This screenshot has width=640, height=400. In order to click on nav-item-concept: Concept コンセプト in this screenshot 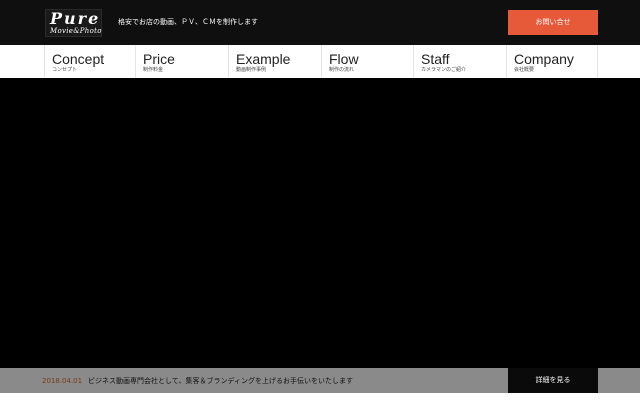, I will do `click(89, 61)`.